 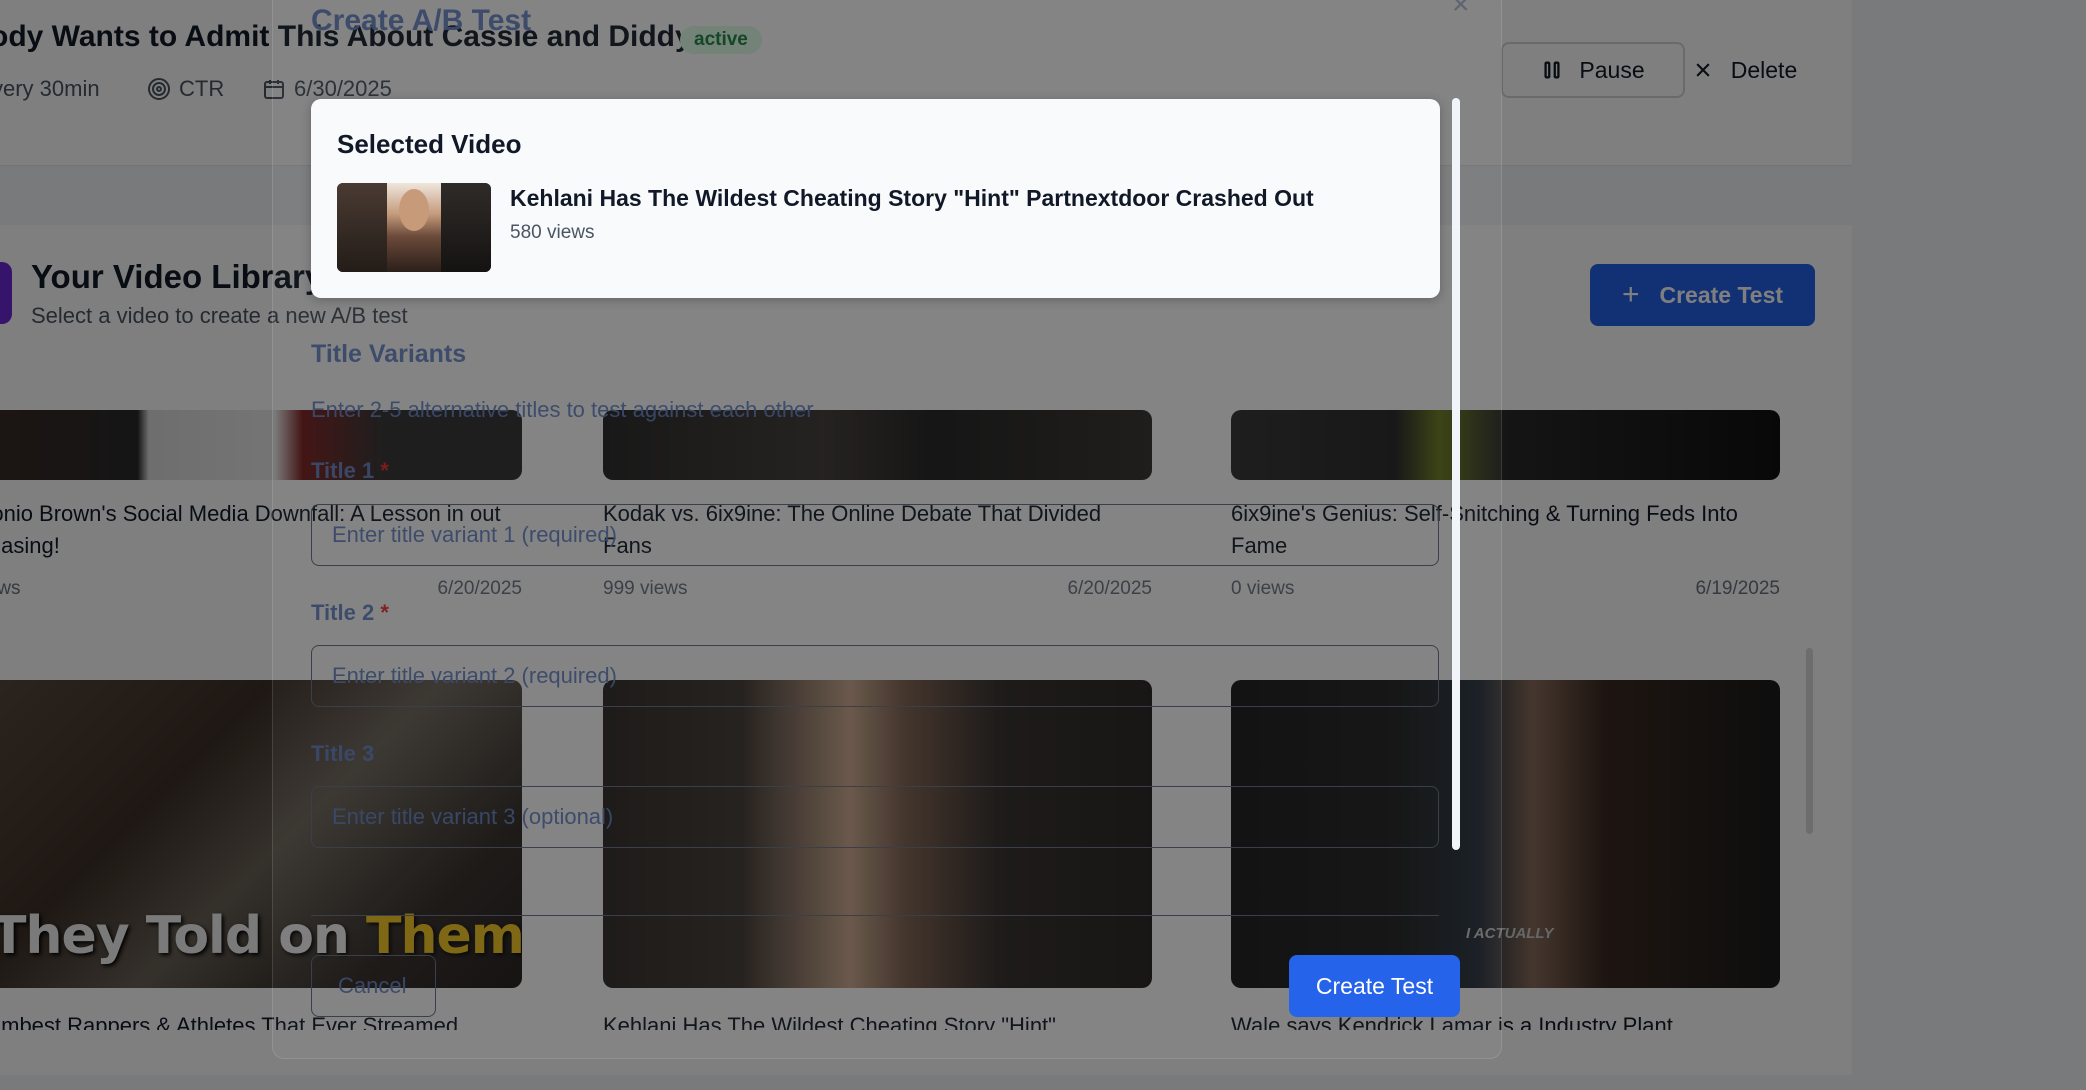 I want to click on modal-footer-divider, so click(x=875, y=915).